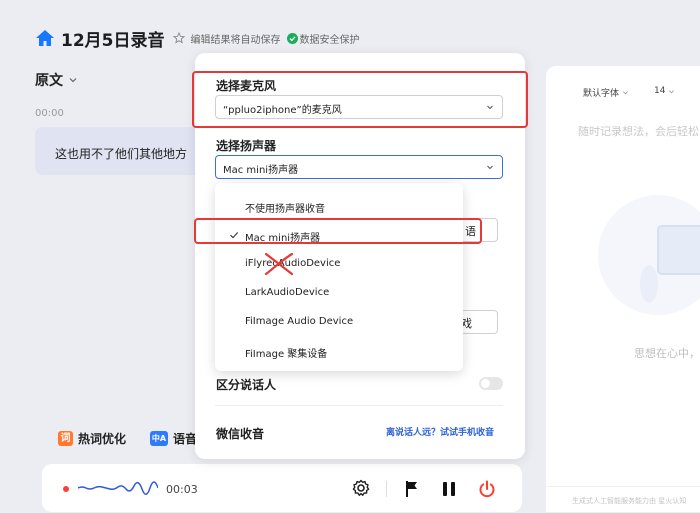 The width and height of the screenshot is (700, 513). I want to click on language-label: 语音, so click(185, 439).